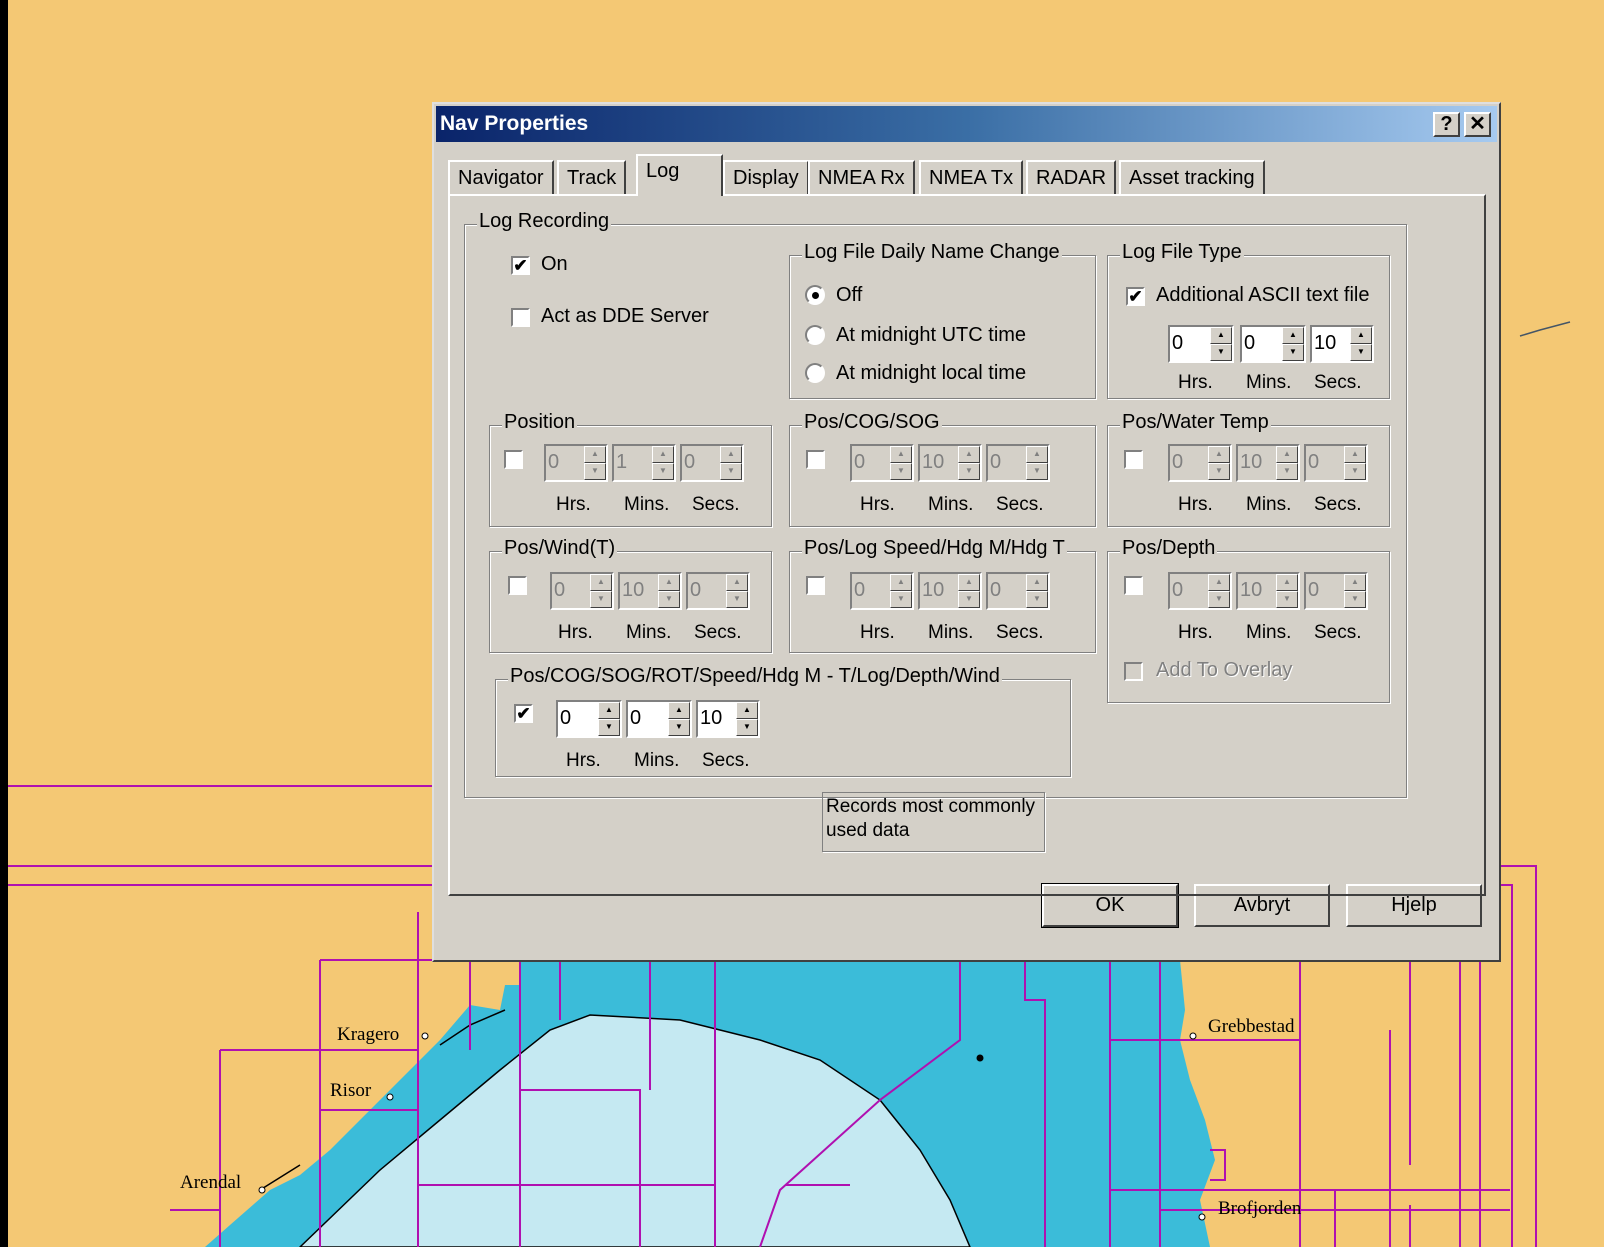 Image resolution: width=1604 pixels, height=1247 pixels. What do you see at coordinates (211, 1182) in the screenshot?
I see `map-label-arendal: Arendal` at bounding box center [211, 1182].